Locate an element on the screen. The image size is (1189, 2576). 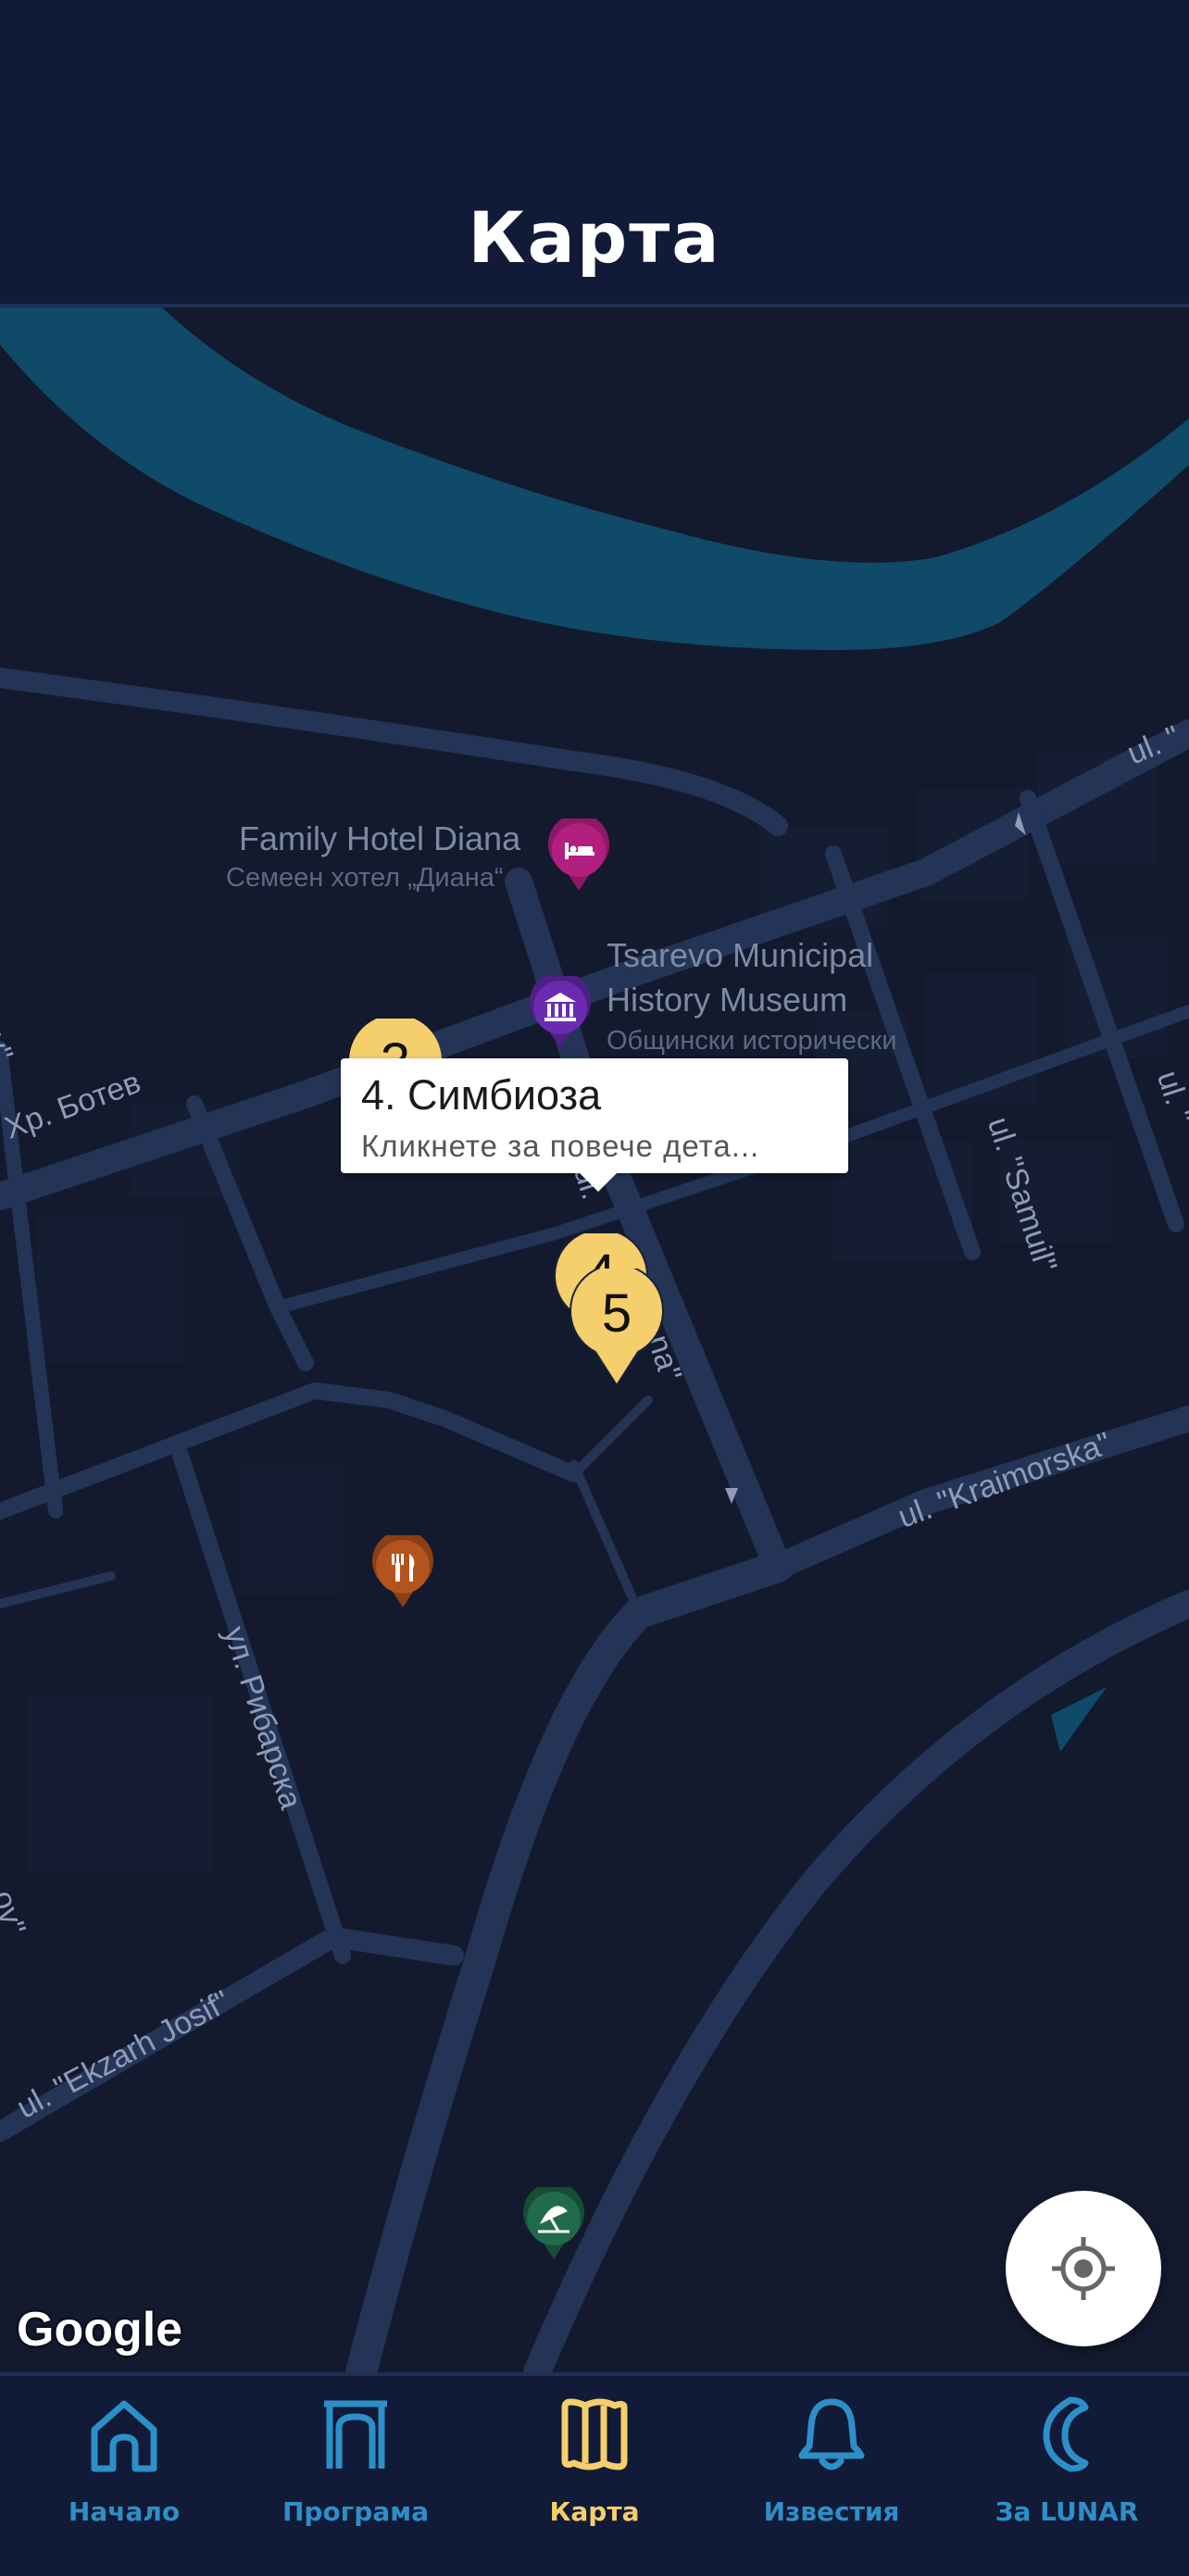
my-location-button is located at coordinates (1083, 2268).